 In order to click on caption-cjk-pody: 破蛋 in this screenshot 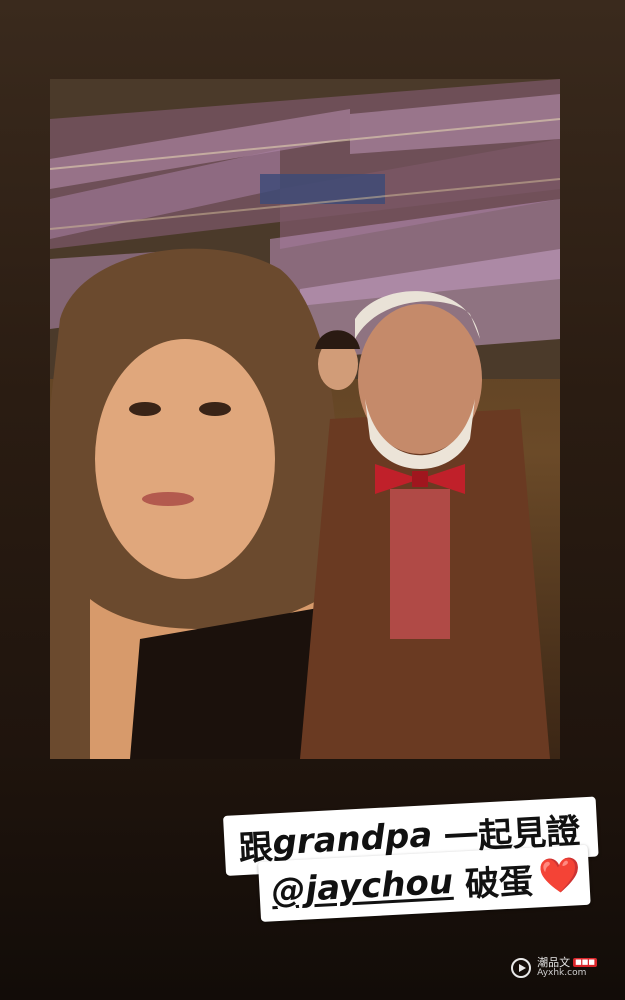, I will do `click(499, 883)`.